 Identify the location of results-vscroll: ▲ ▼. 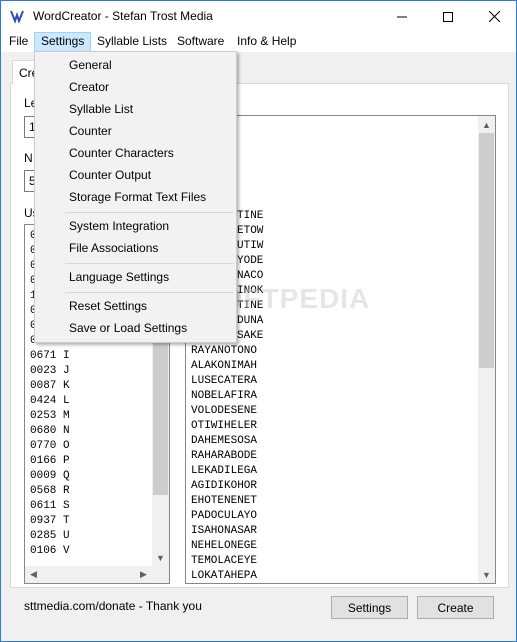
(486, 349).